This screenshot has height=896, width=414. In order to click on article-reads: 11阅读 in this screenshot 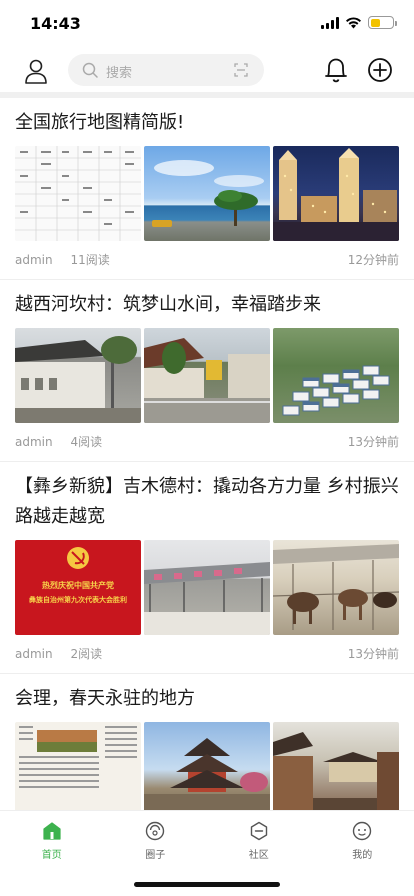, I will do `click(90, 260)`.